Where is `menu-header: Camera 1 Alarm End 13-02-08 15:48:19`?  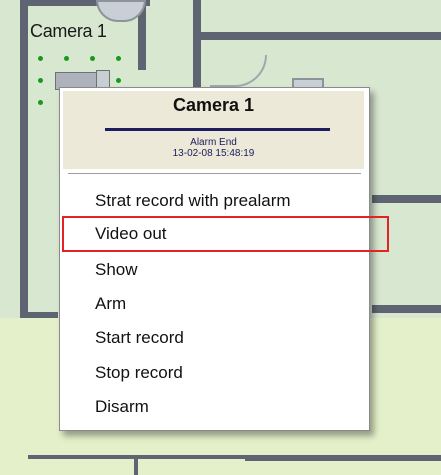 menu-header: Camera 1 Alarm End 13-02-08 15:48:19 is located at coordinates (213, 130).